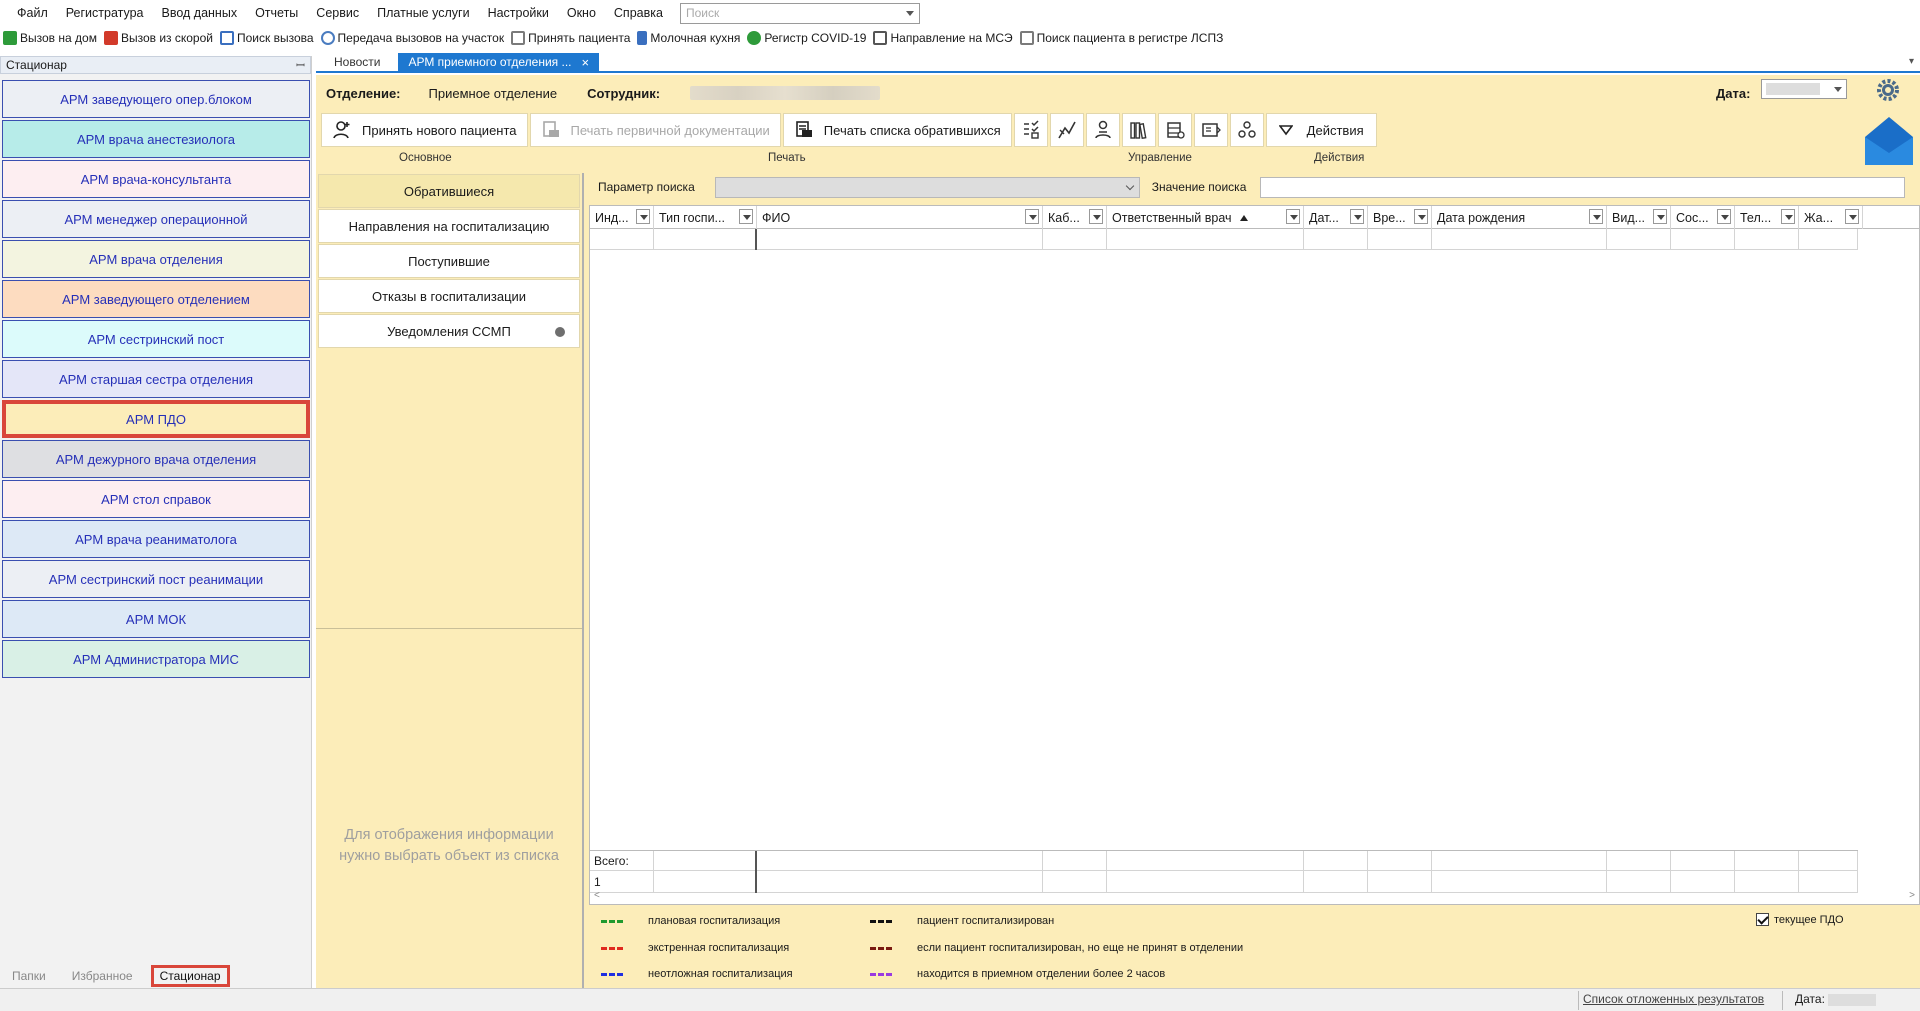 Image resolution: width=1920 pixels, height=1011 pixels. I want to click on menu-help: Справка, so click(638, 13).